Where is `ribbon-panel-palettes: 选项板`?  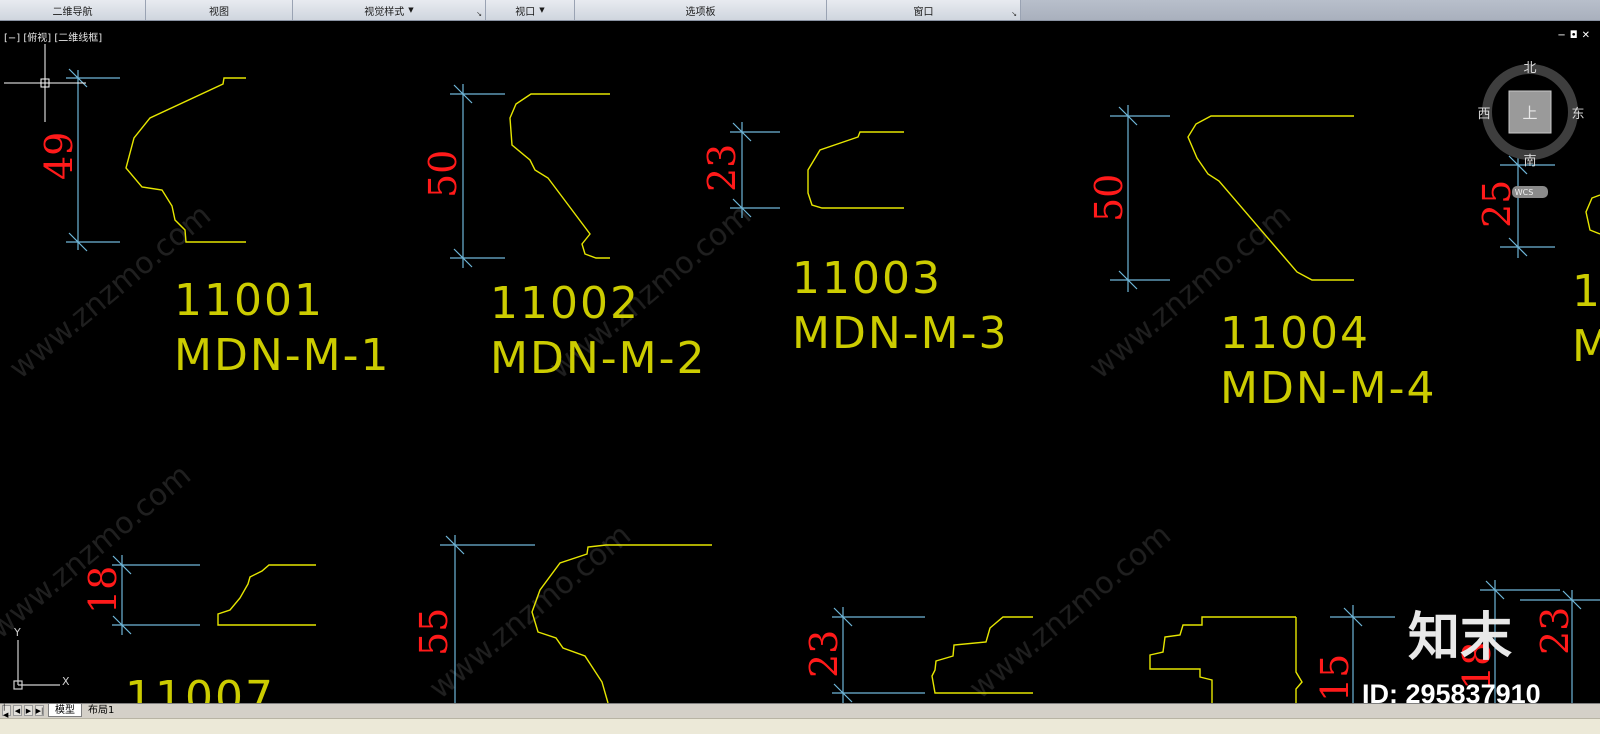
ribbon-panel-palettes: 选项板 is located at coordinates (701, 10).